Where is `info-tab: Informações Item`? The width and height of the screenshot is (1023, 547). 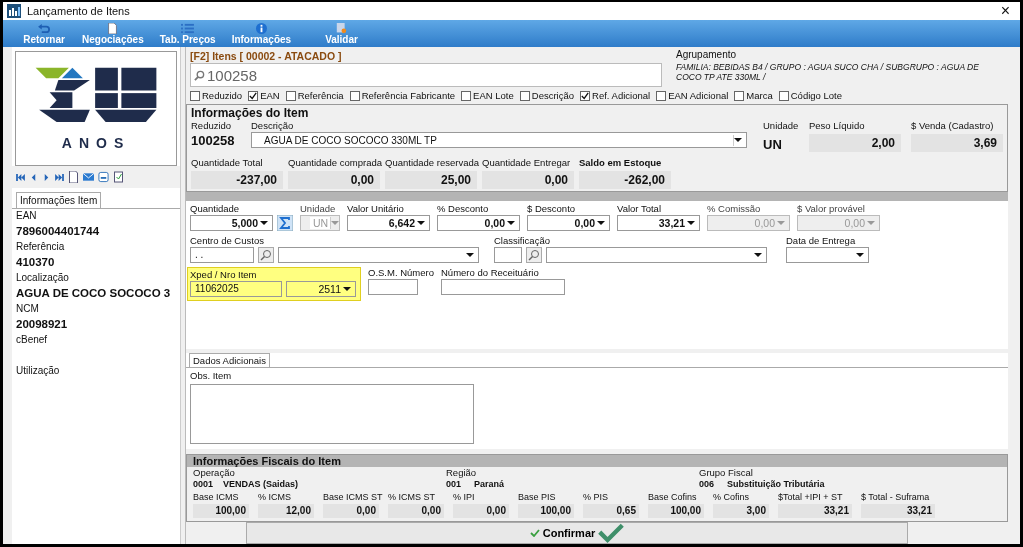
info-tab: Informações Item is located at coordinates (59, 200).